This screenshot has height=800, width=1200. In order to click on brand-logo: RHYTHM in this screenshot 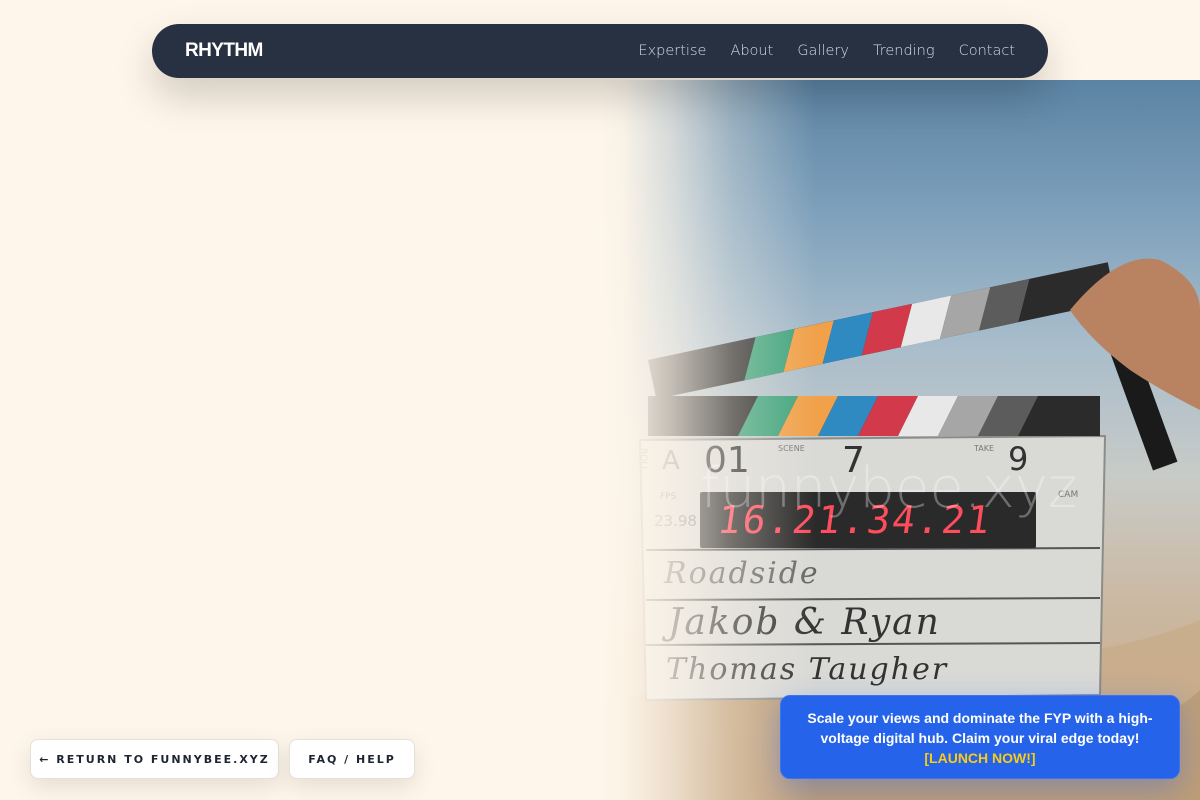, I will do `click(224, 51)`.